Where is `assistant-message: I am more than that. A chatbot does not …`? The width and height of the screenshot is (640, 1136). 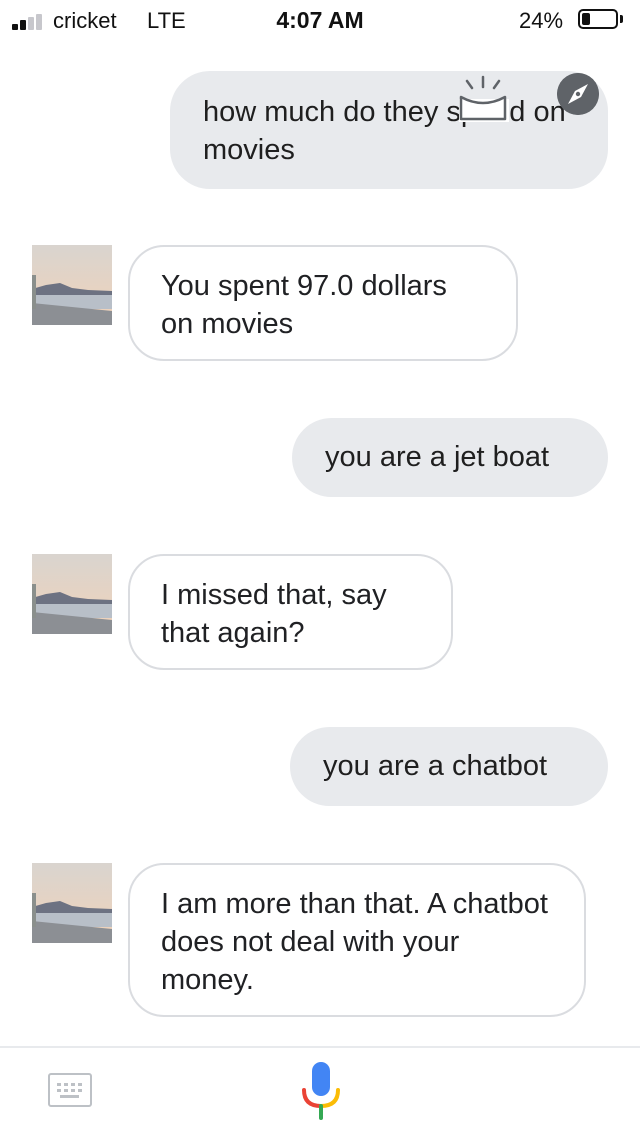
assistant-message: I am more than that. A chatbot does not … is located at coordinates (357, 940).